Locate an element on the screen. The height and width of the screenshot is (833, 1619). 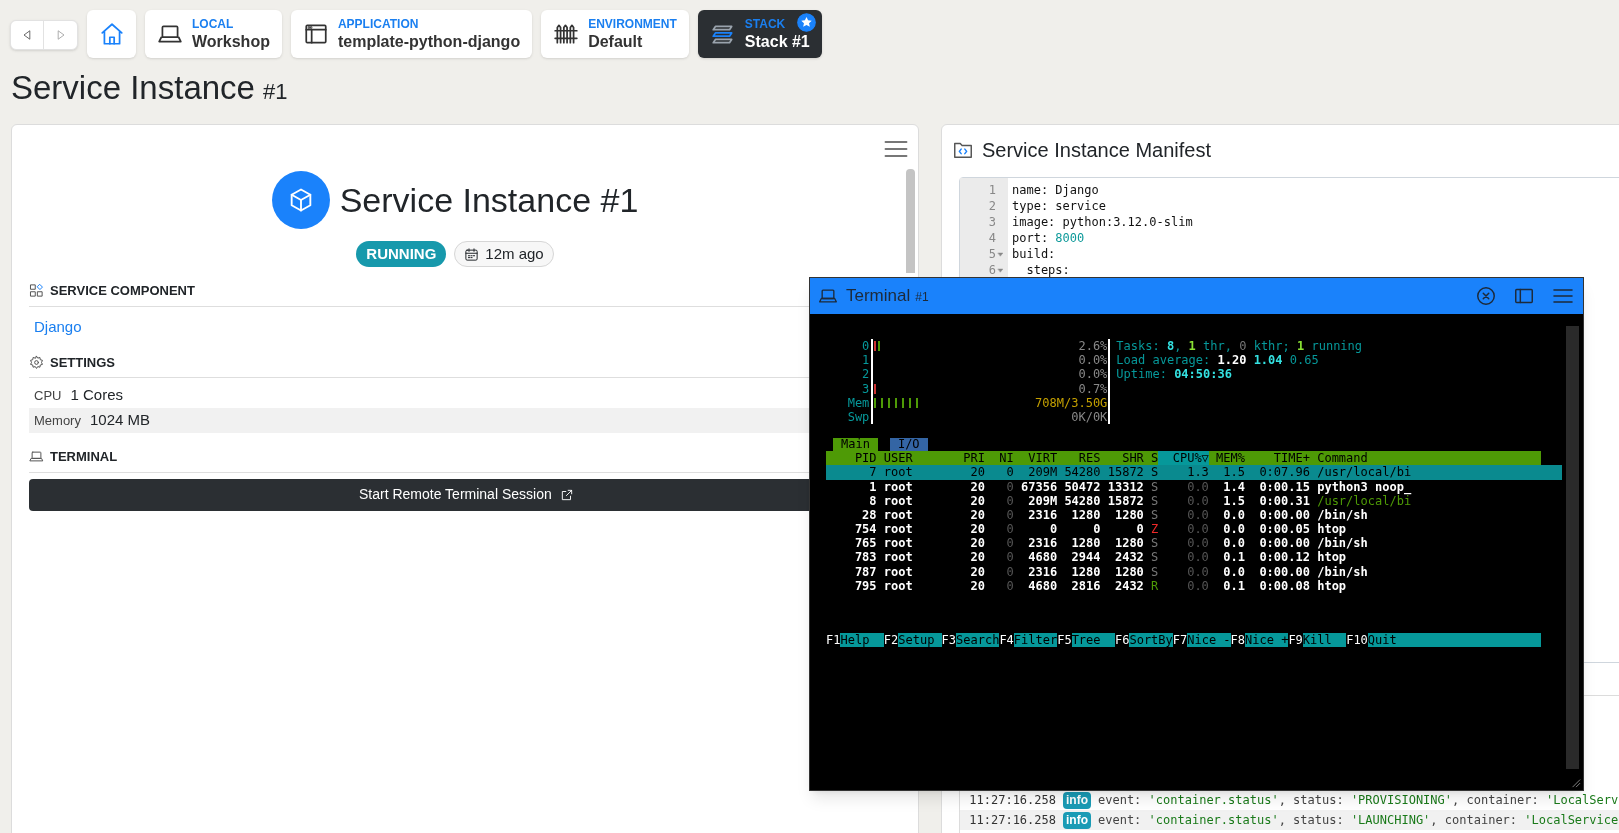
process-row: 795 root 20 0 4680 2816 2432 R 0.0 0.1 0:00.08 htop is located at coordinates (1183, 585).